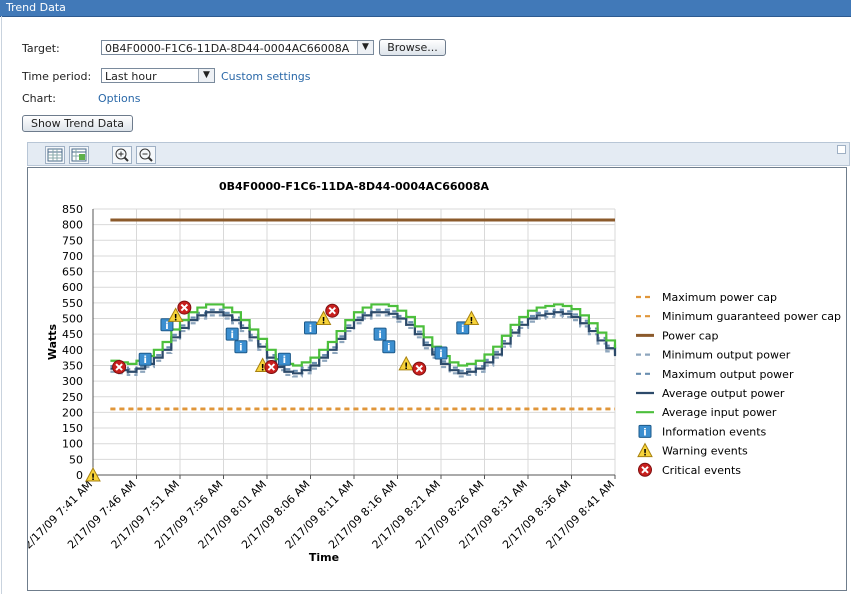 This screenshot has height=594, width=851. What do you see at coordinates (55, 155) in the screenshot?
I see `table-view-icon` at bounding box center [55, 155].